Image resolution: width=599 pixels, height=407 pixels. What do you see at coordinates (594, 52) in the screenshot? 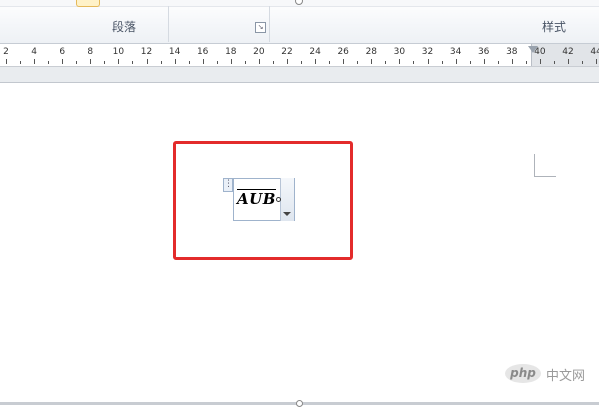
I see `ruler-label: 44` at bounding box center [594, 52].